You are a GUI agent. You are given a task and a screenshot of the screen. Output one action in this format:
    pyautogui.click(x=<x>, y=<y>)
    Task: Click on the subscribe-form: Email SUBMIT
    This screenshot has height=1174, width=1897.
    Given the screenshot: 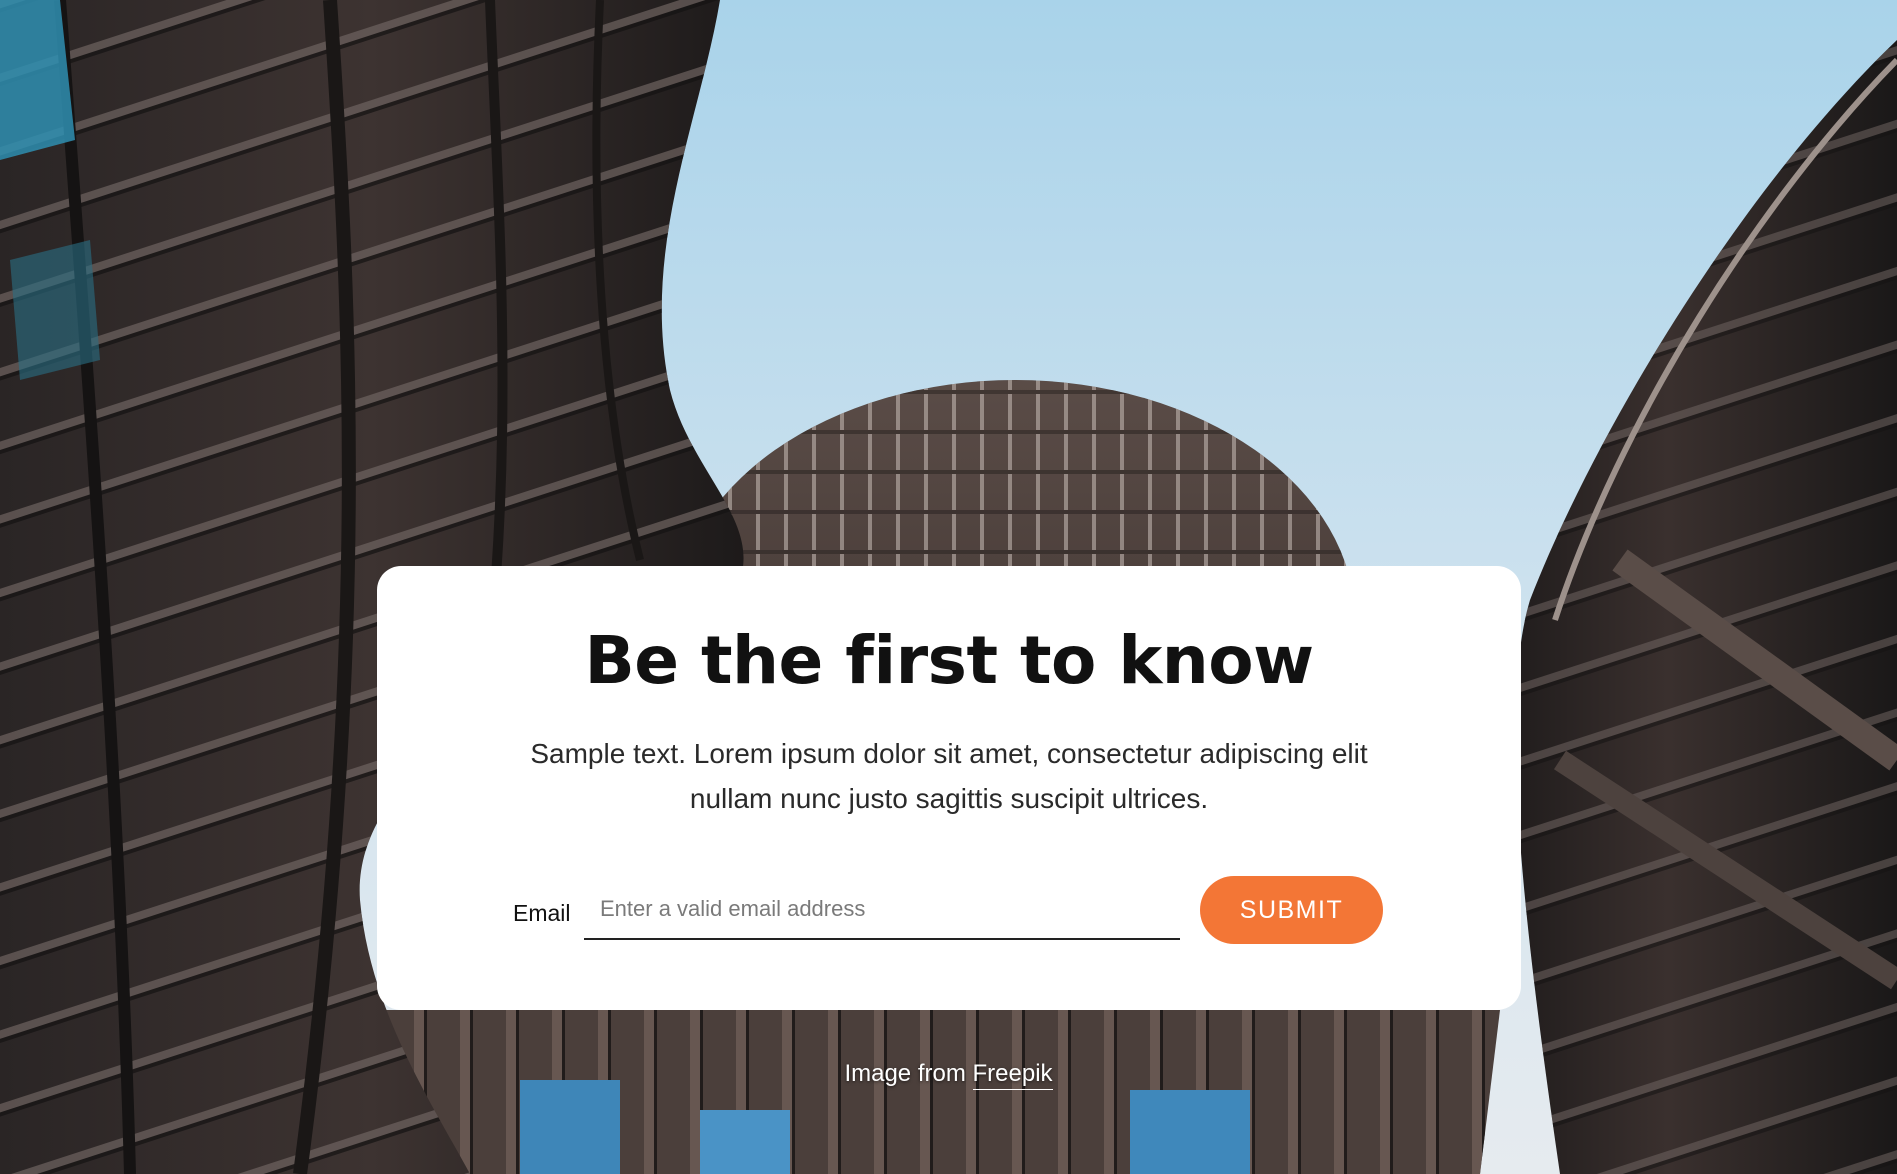 What is the action you would take?
    pyautogui.click(x=948, y=916)
    